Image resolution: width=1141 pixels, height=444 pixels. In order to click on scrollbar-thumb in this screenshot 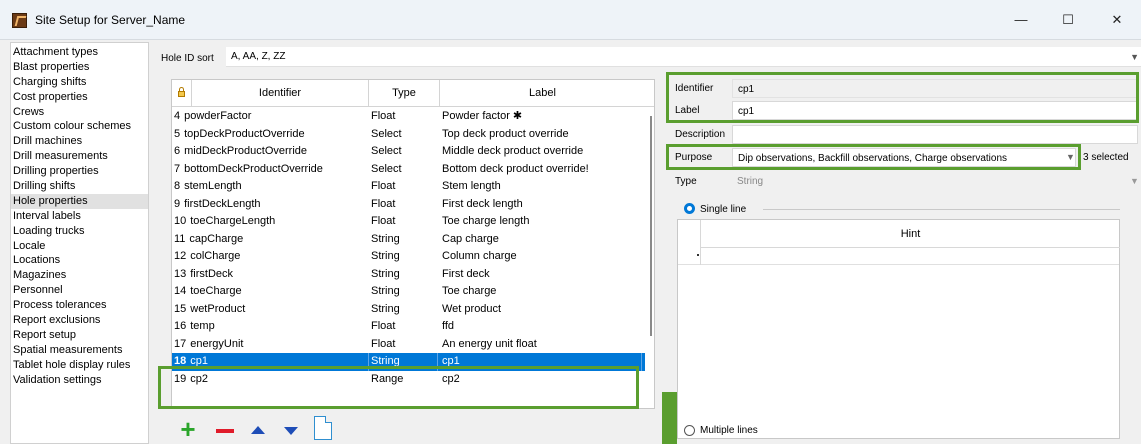, I will do `click(651, 226)`.